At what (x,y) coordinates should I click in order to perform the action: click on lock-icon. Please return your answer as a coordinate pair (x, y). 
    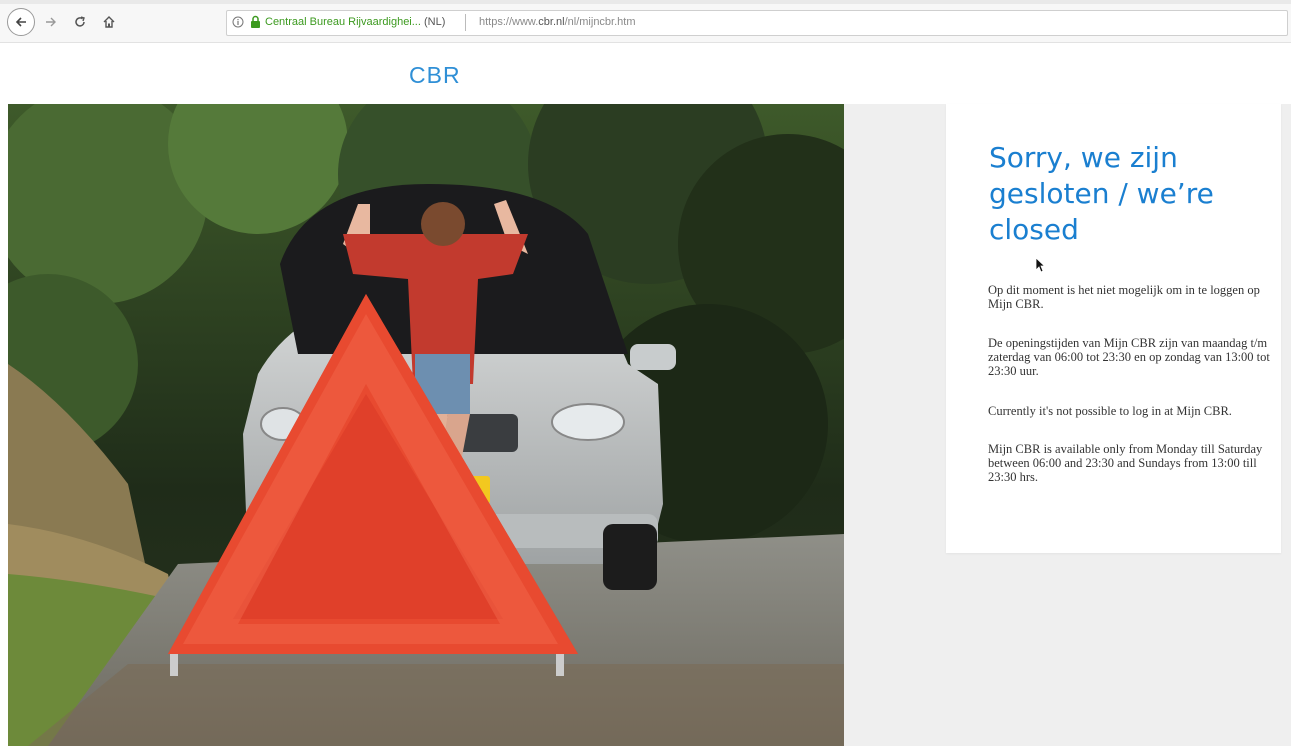
    Looking at the image, I should click on (255, 21).